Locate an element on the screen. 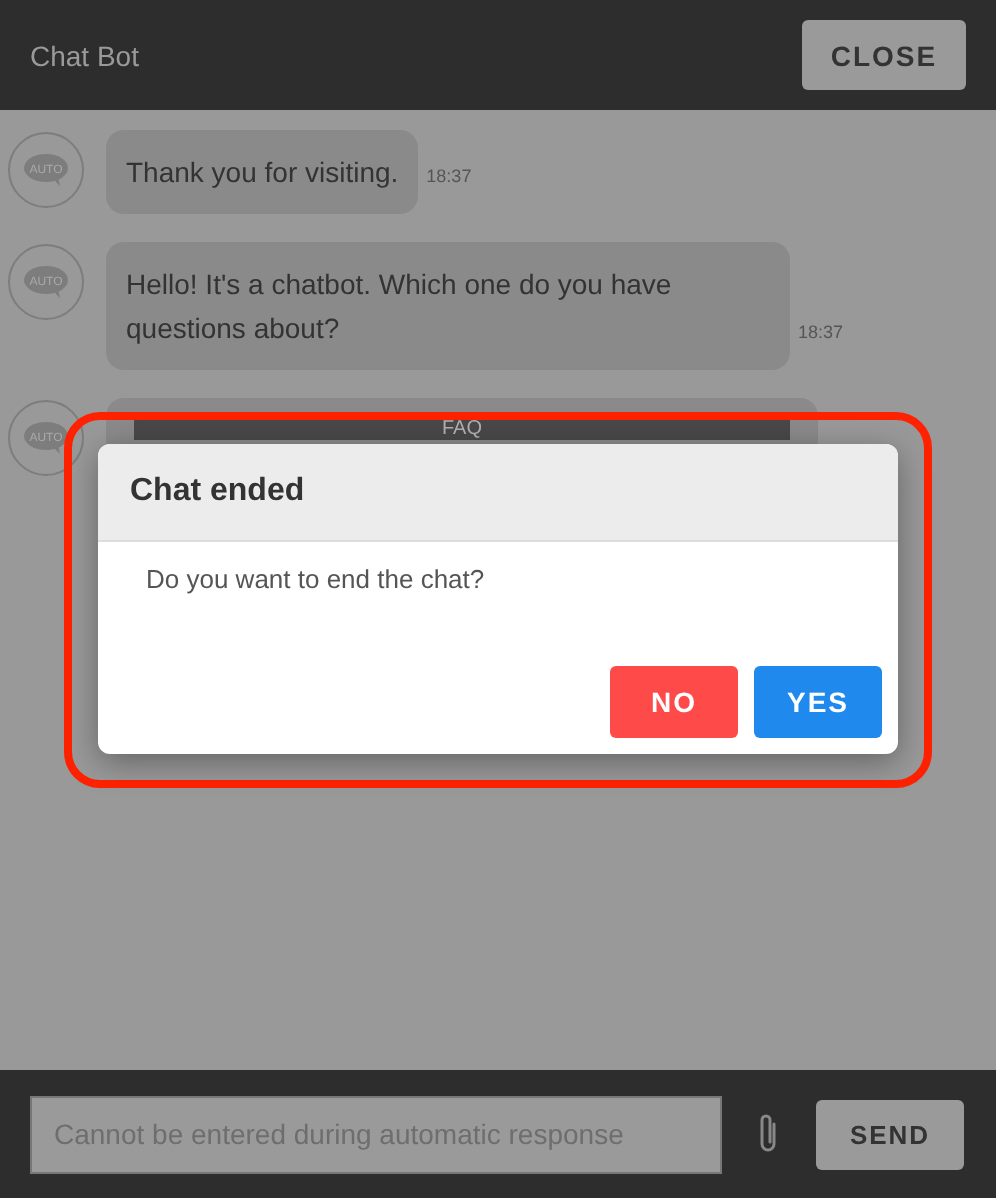 The image size is (996, 1198). dialog-message: Do you want to end the chat? is located at coordinates (315, 580).